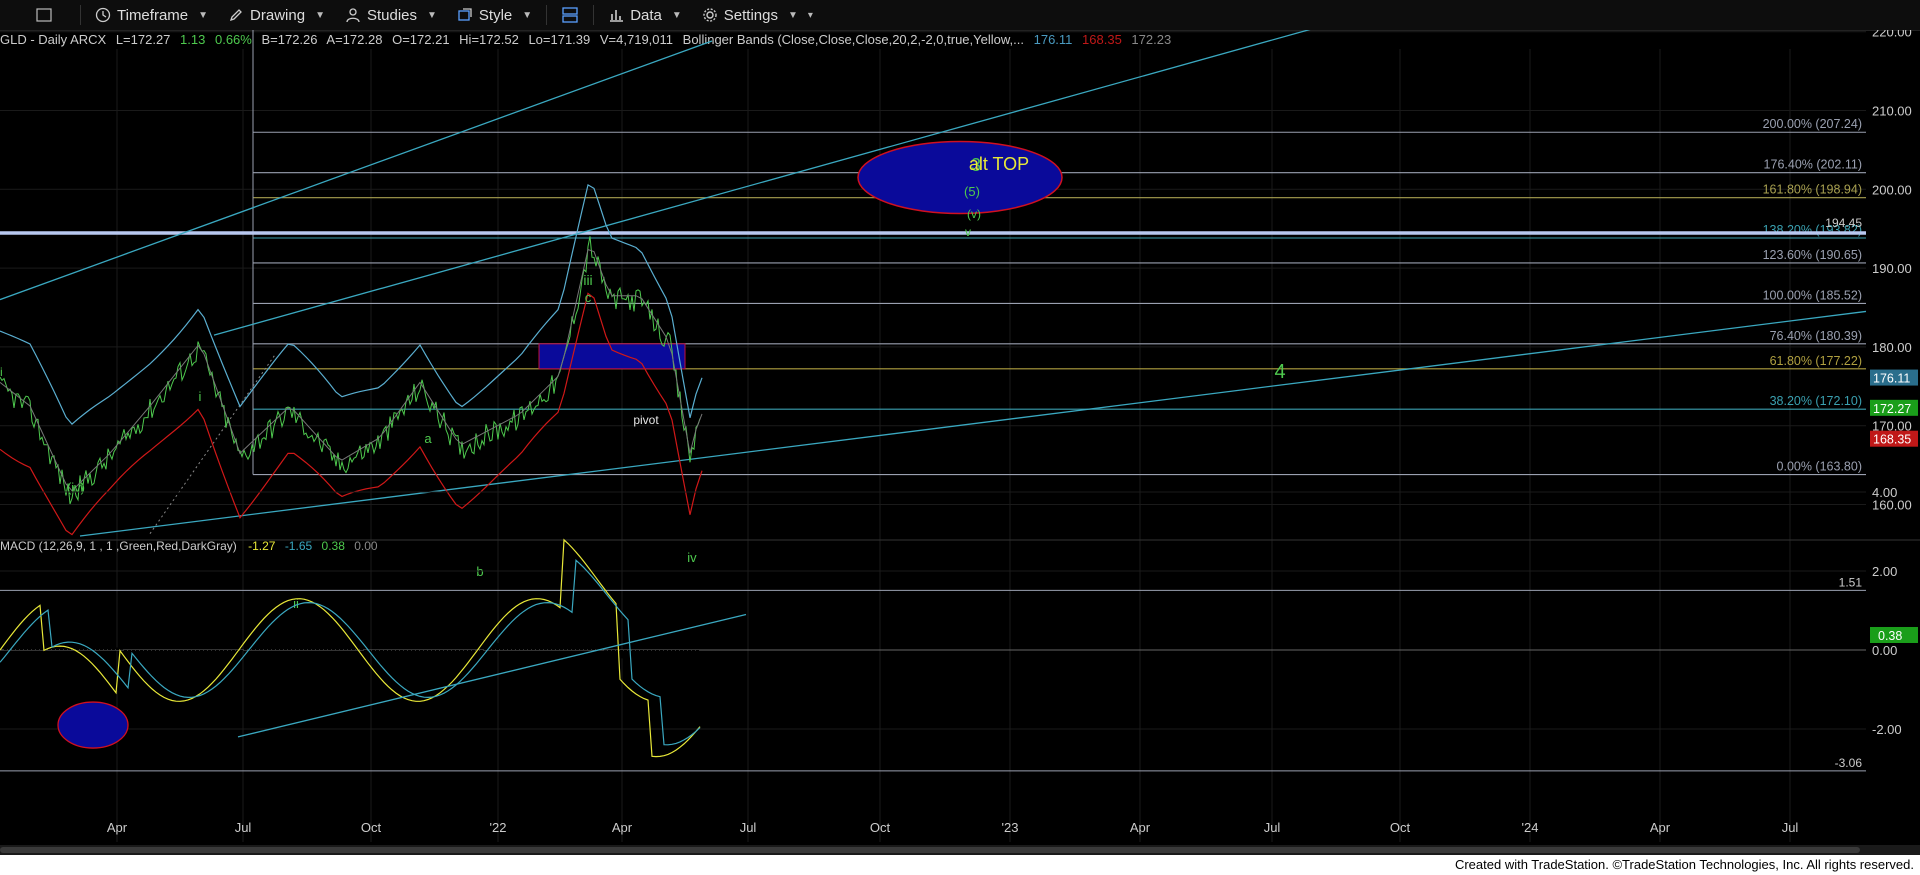 This screenshot has width=1920, height=875. Describe the element at coordinates (1892, 409) in the screenshot. I see `price-badge-label: 172.27` at that location.